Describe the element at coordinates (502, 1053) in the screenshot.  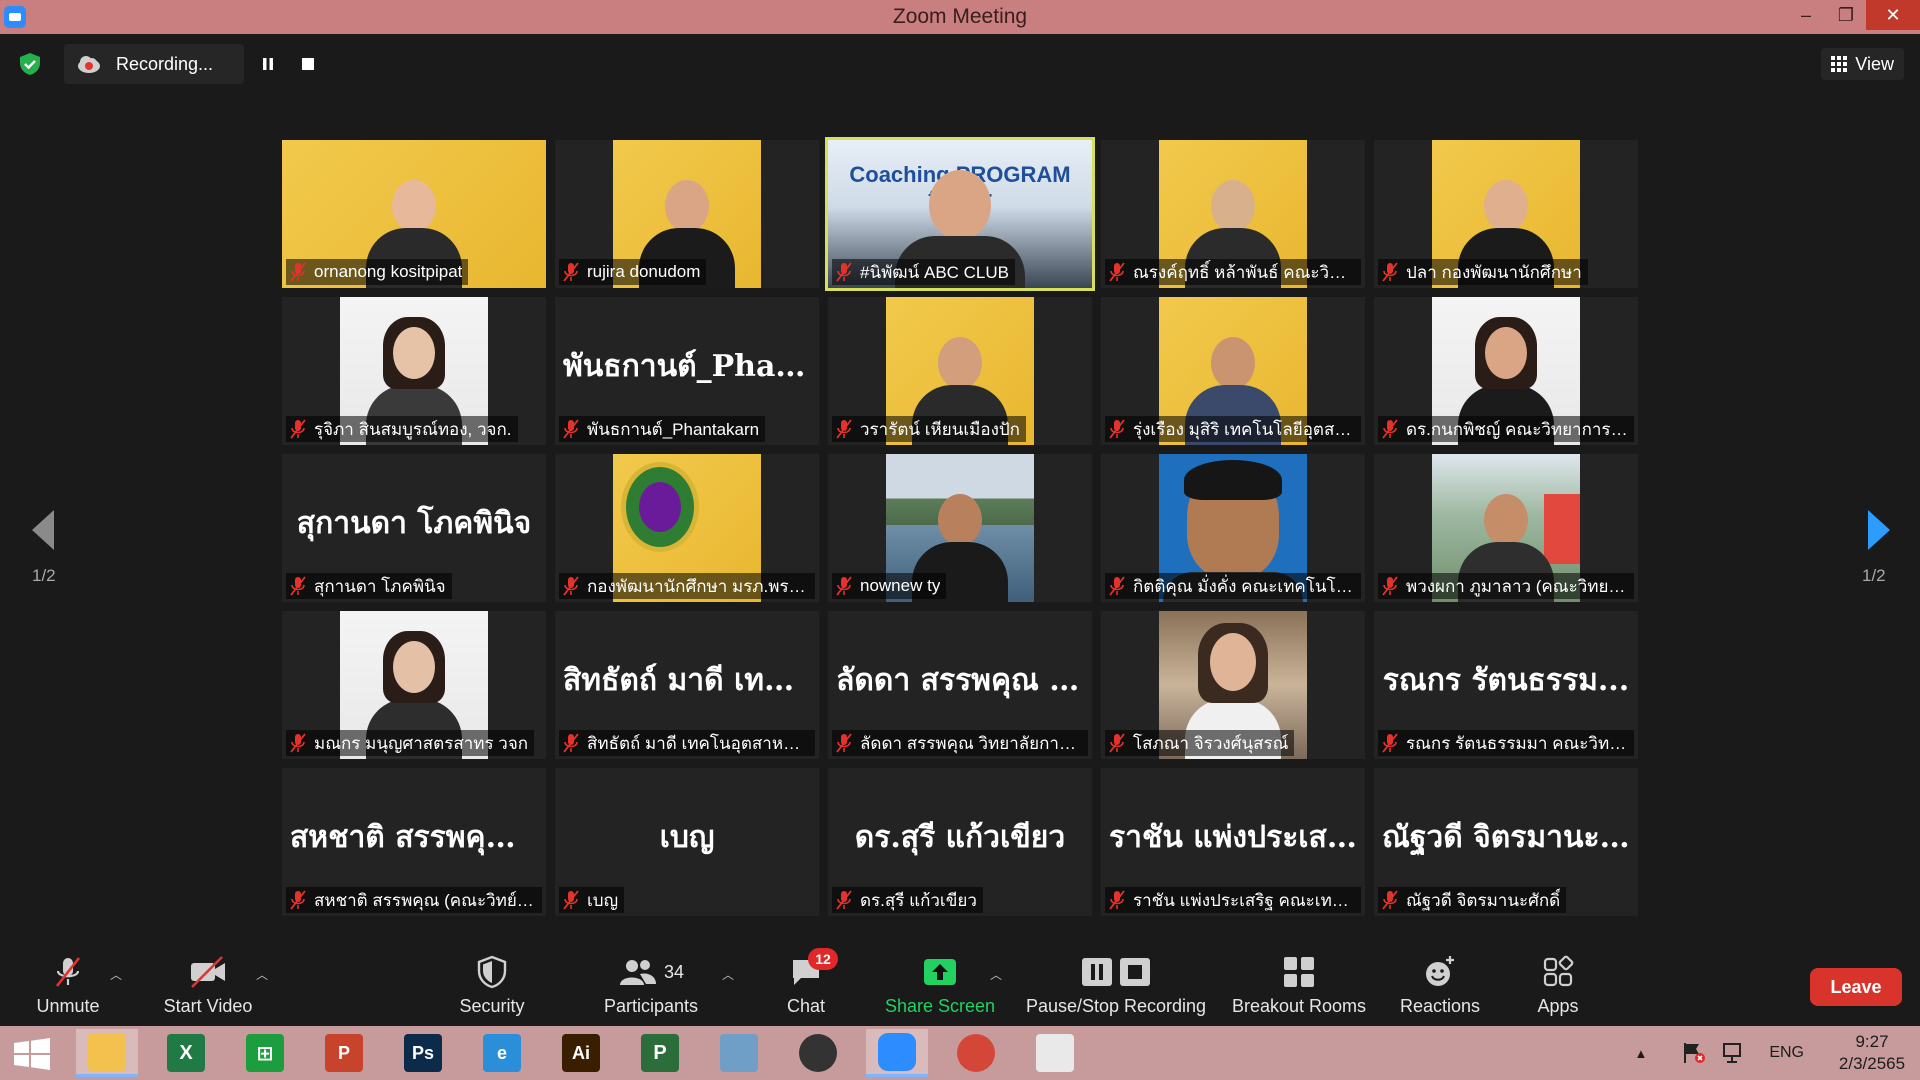
I see `taskbar-internet-explorer: e` at that location.